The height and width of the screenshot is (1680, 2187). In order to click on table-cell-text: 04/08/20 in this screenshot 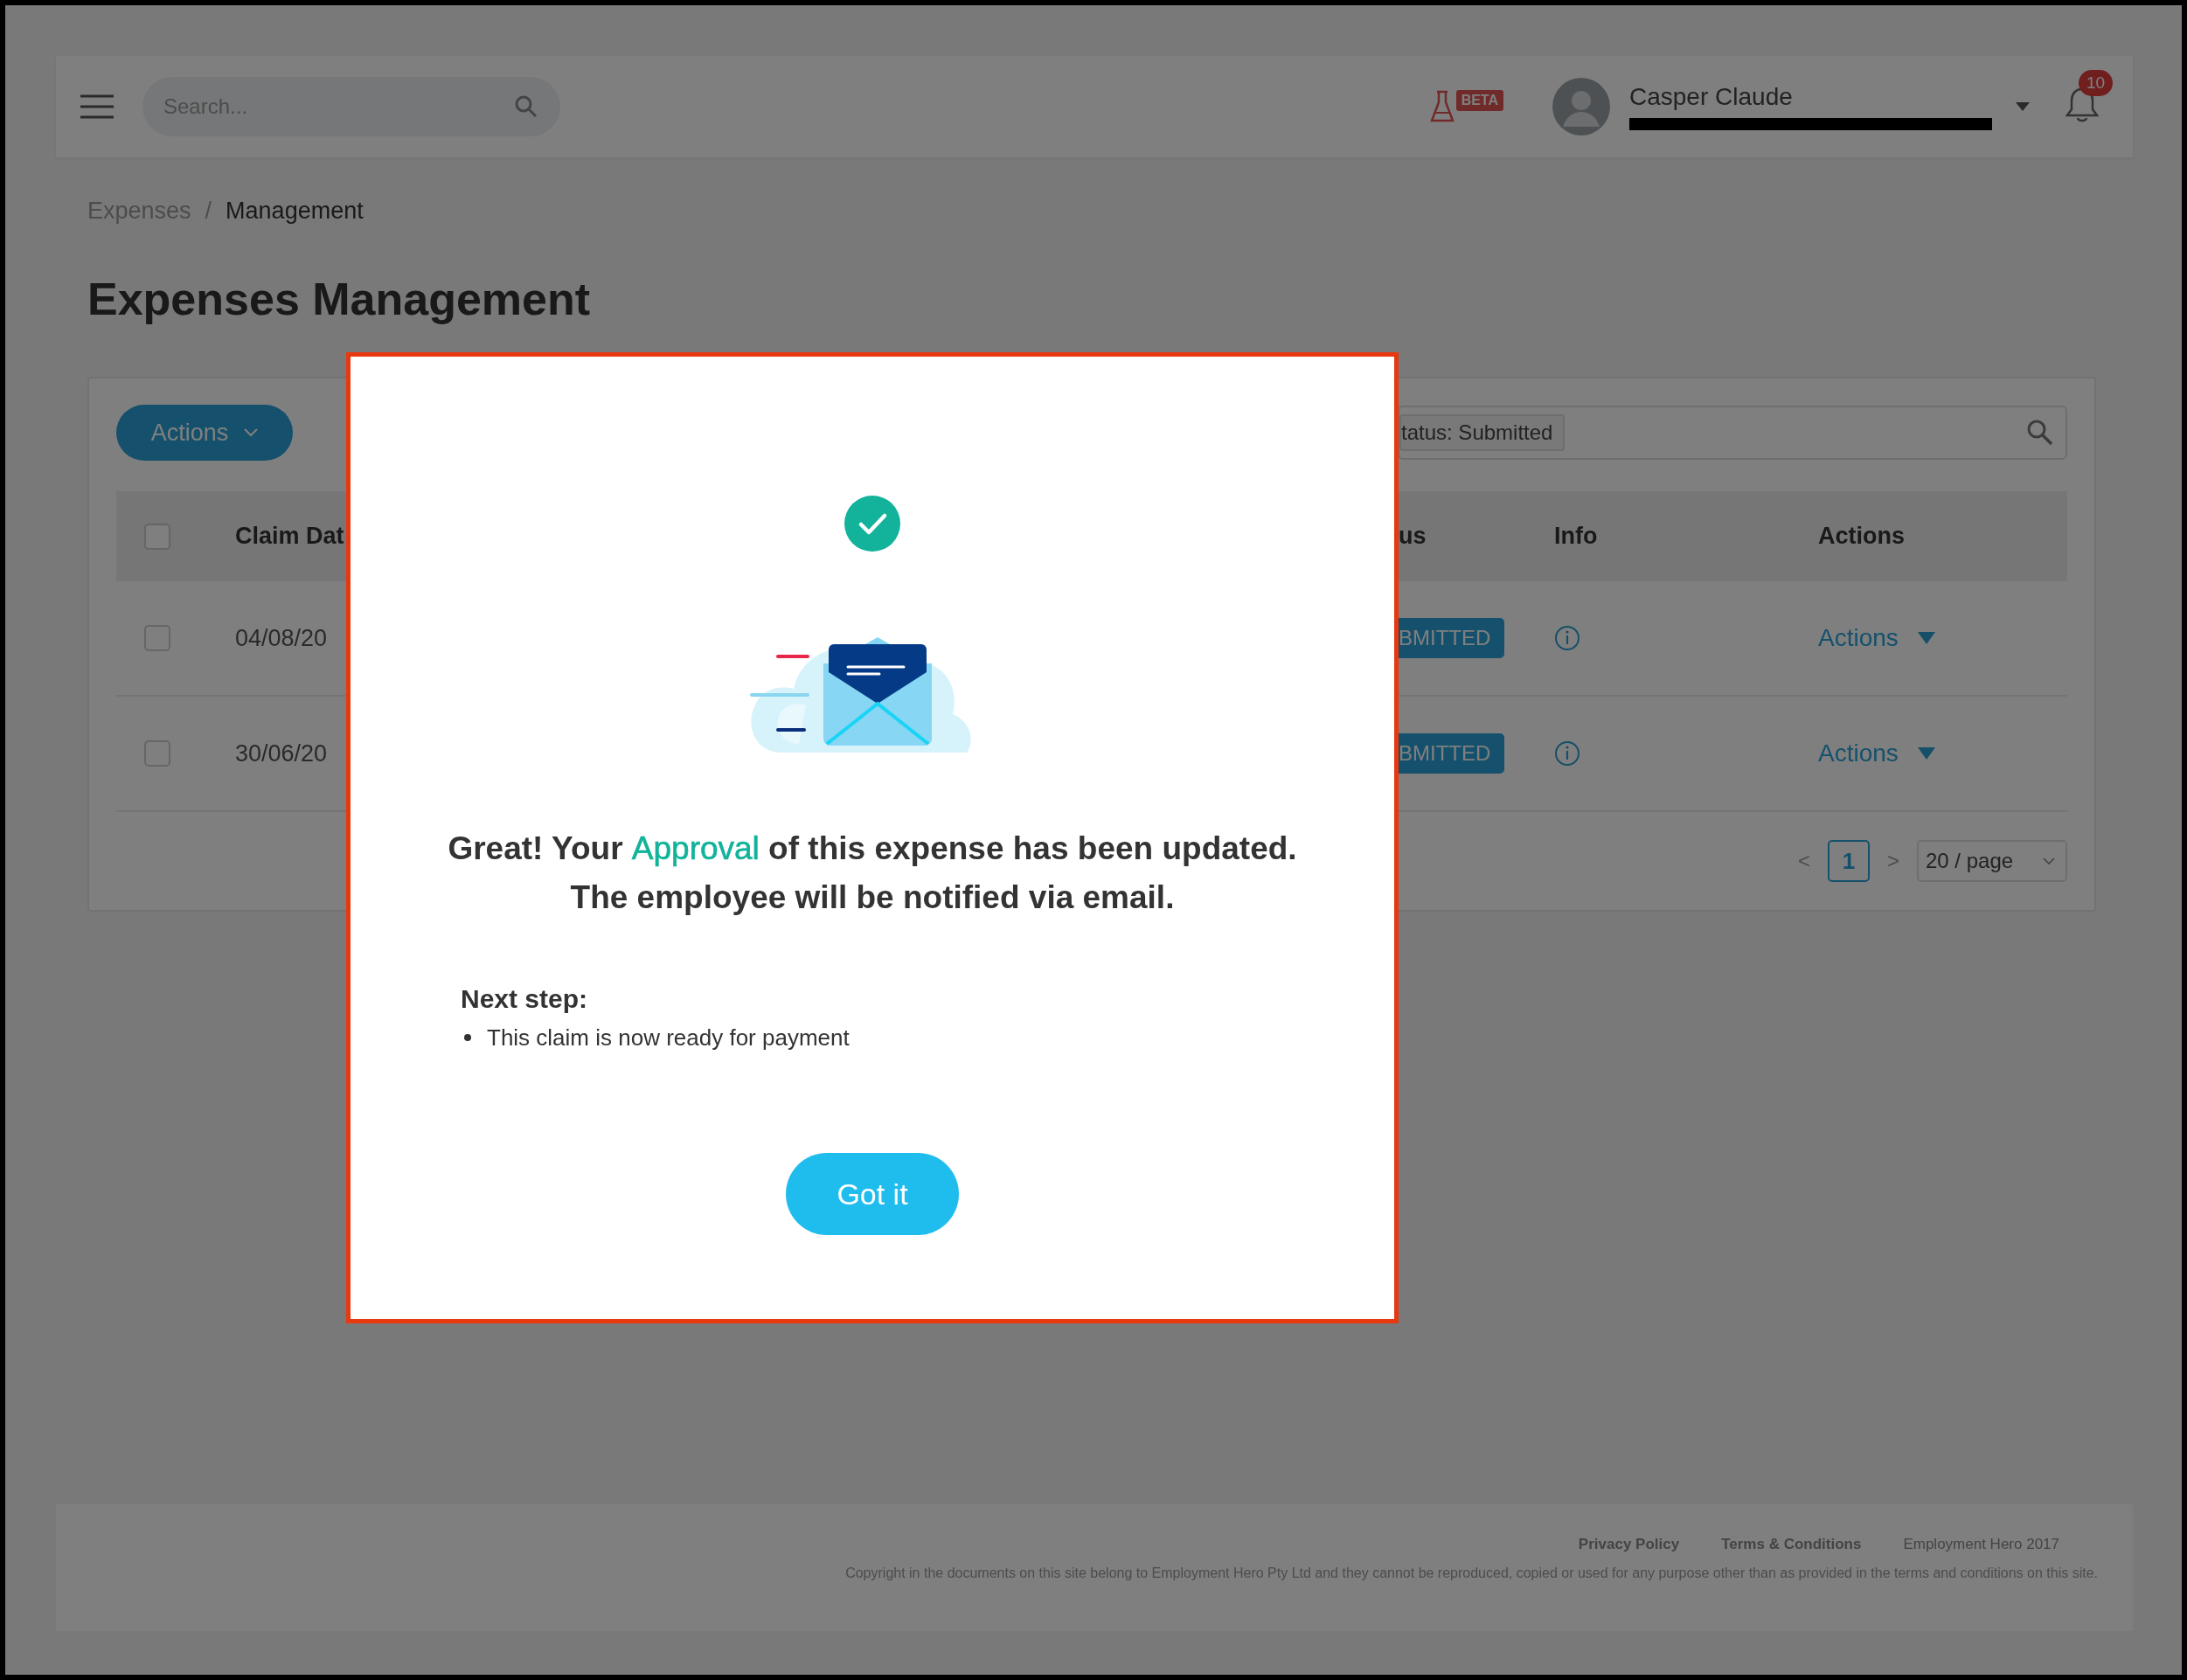, I will do `click(282, 638)`.